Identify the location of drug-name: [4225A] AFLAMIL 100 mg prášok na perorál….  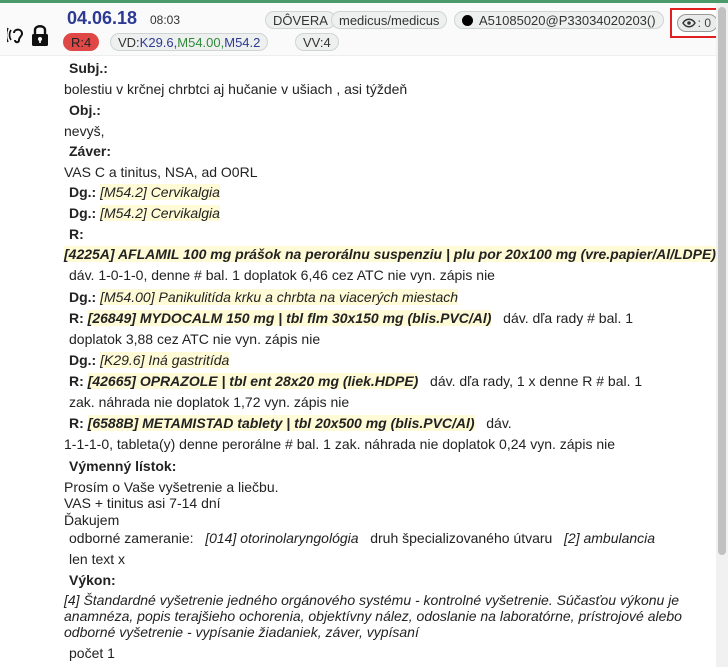
(390, 254).